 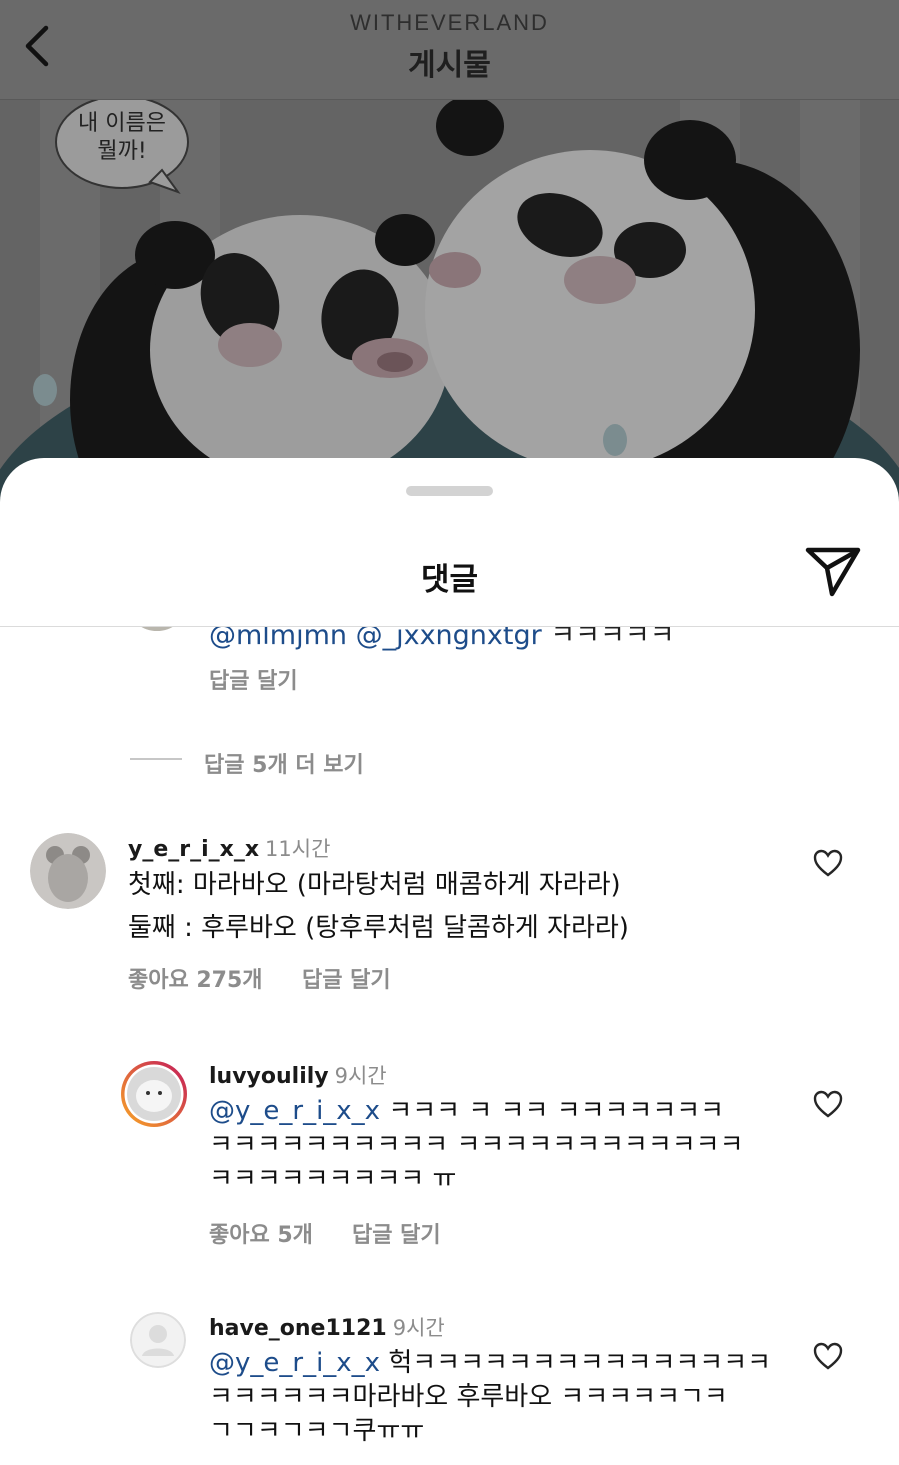 I want to click on likes-count: 좋아요 5개, so click(x=261, y=1233).